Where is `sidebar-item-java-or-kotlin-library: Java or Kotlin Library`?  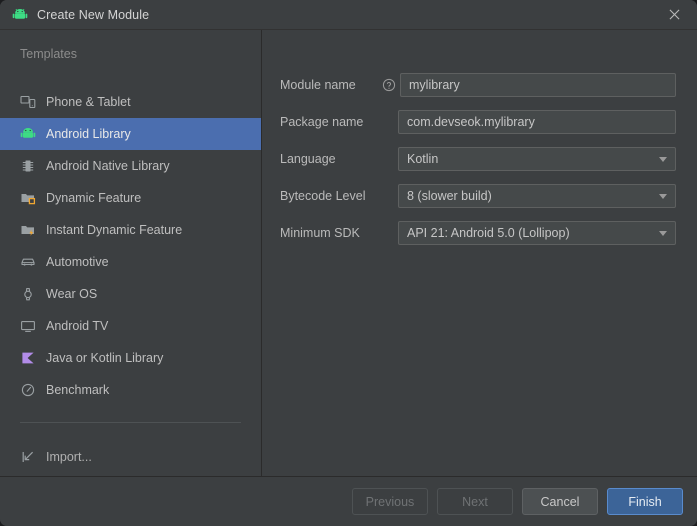
sidebar-item-java-or-kotlin-library: Java or Kotlin Library is located at coordinates (130, 358).